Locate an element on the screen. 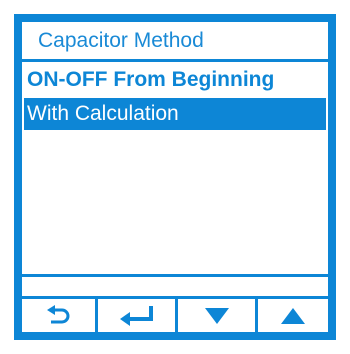  screen-title: Capacitor Method is located at coordinates (175, 40).